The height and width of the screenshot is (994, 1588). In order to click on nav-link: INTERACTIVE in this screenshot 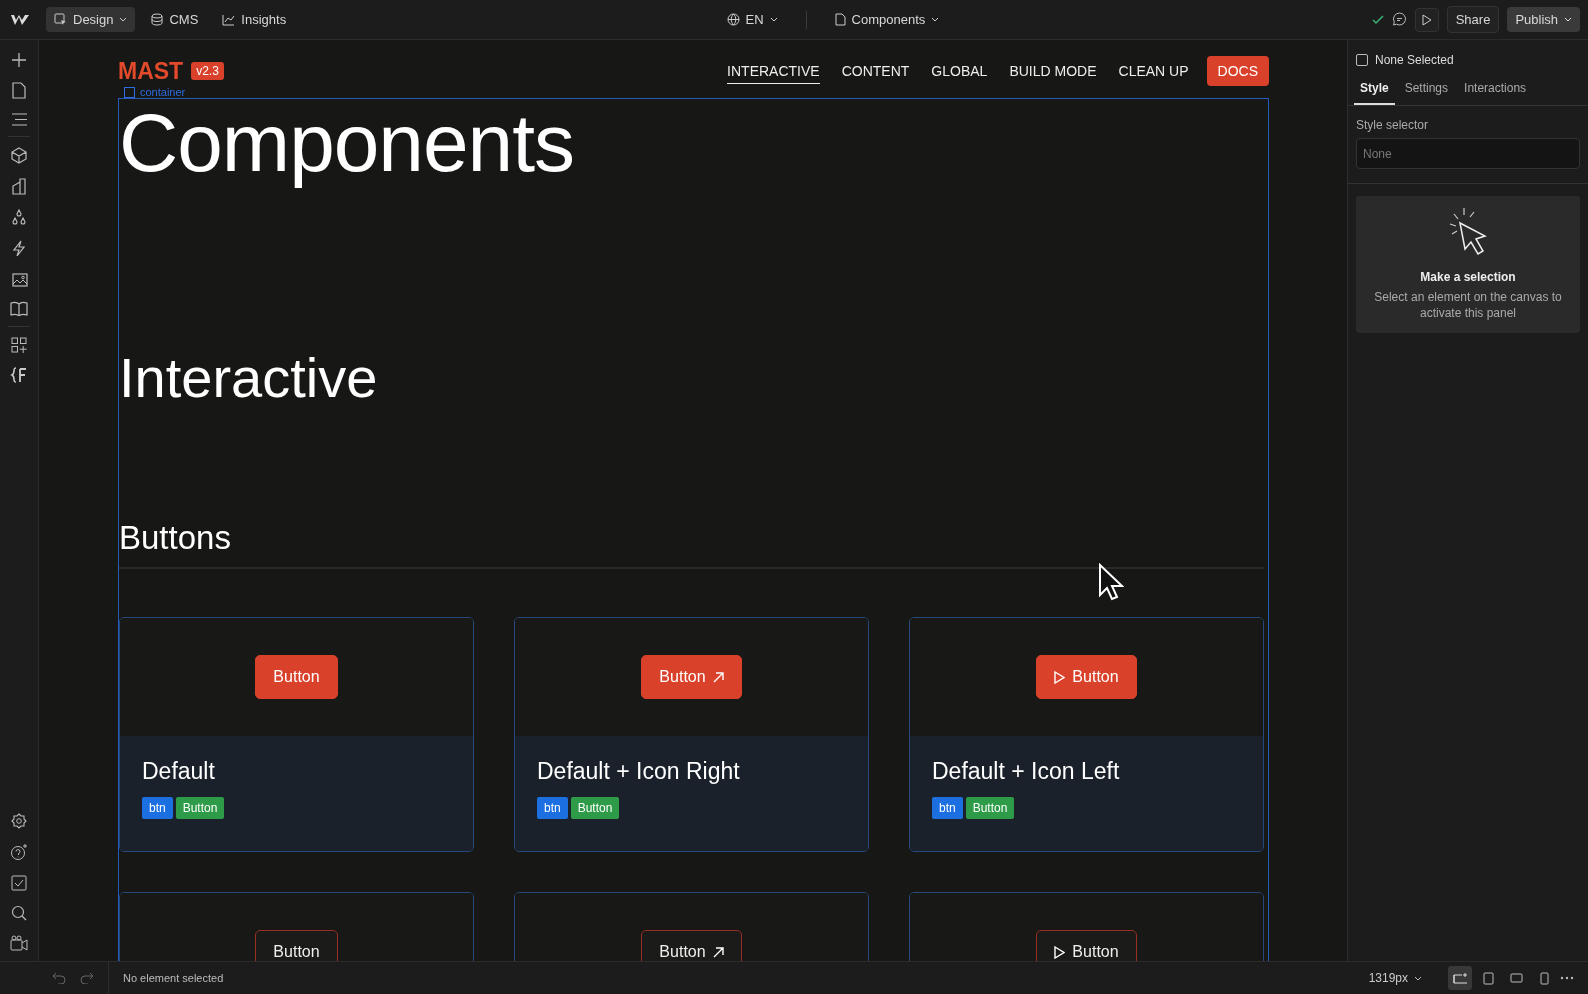, I will do `click(773, 71)`.